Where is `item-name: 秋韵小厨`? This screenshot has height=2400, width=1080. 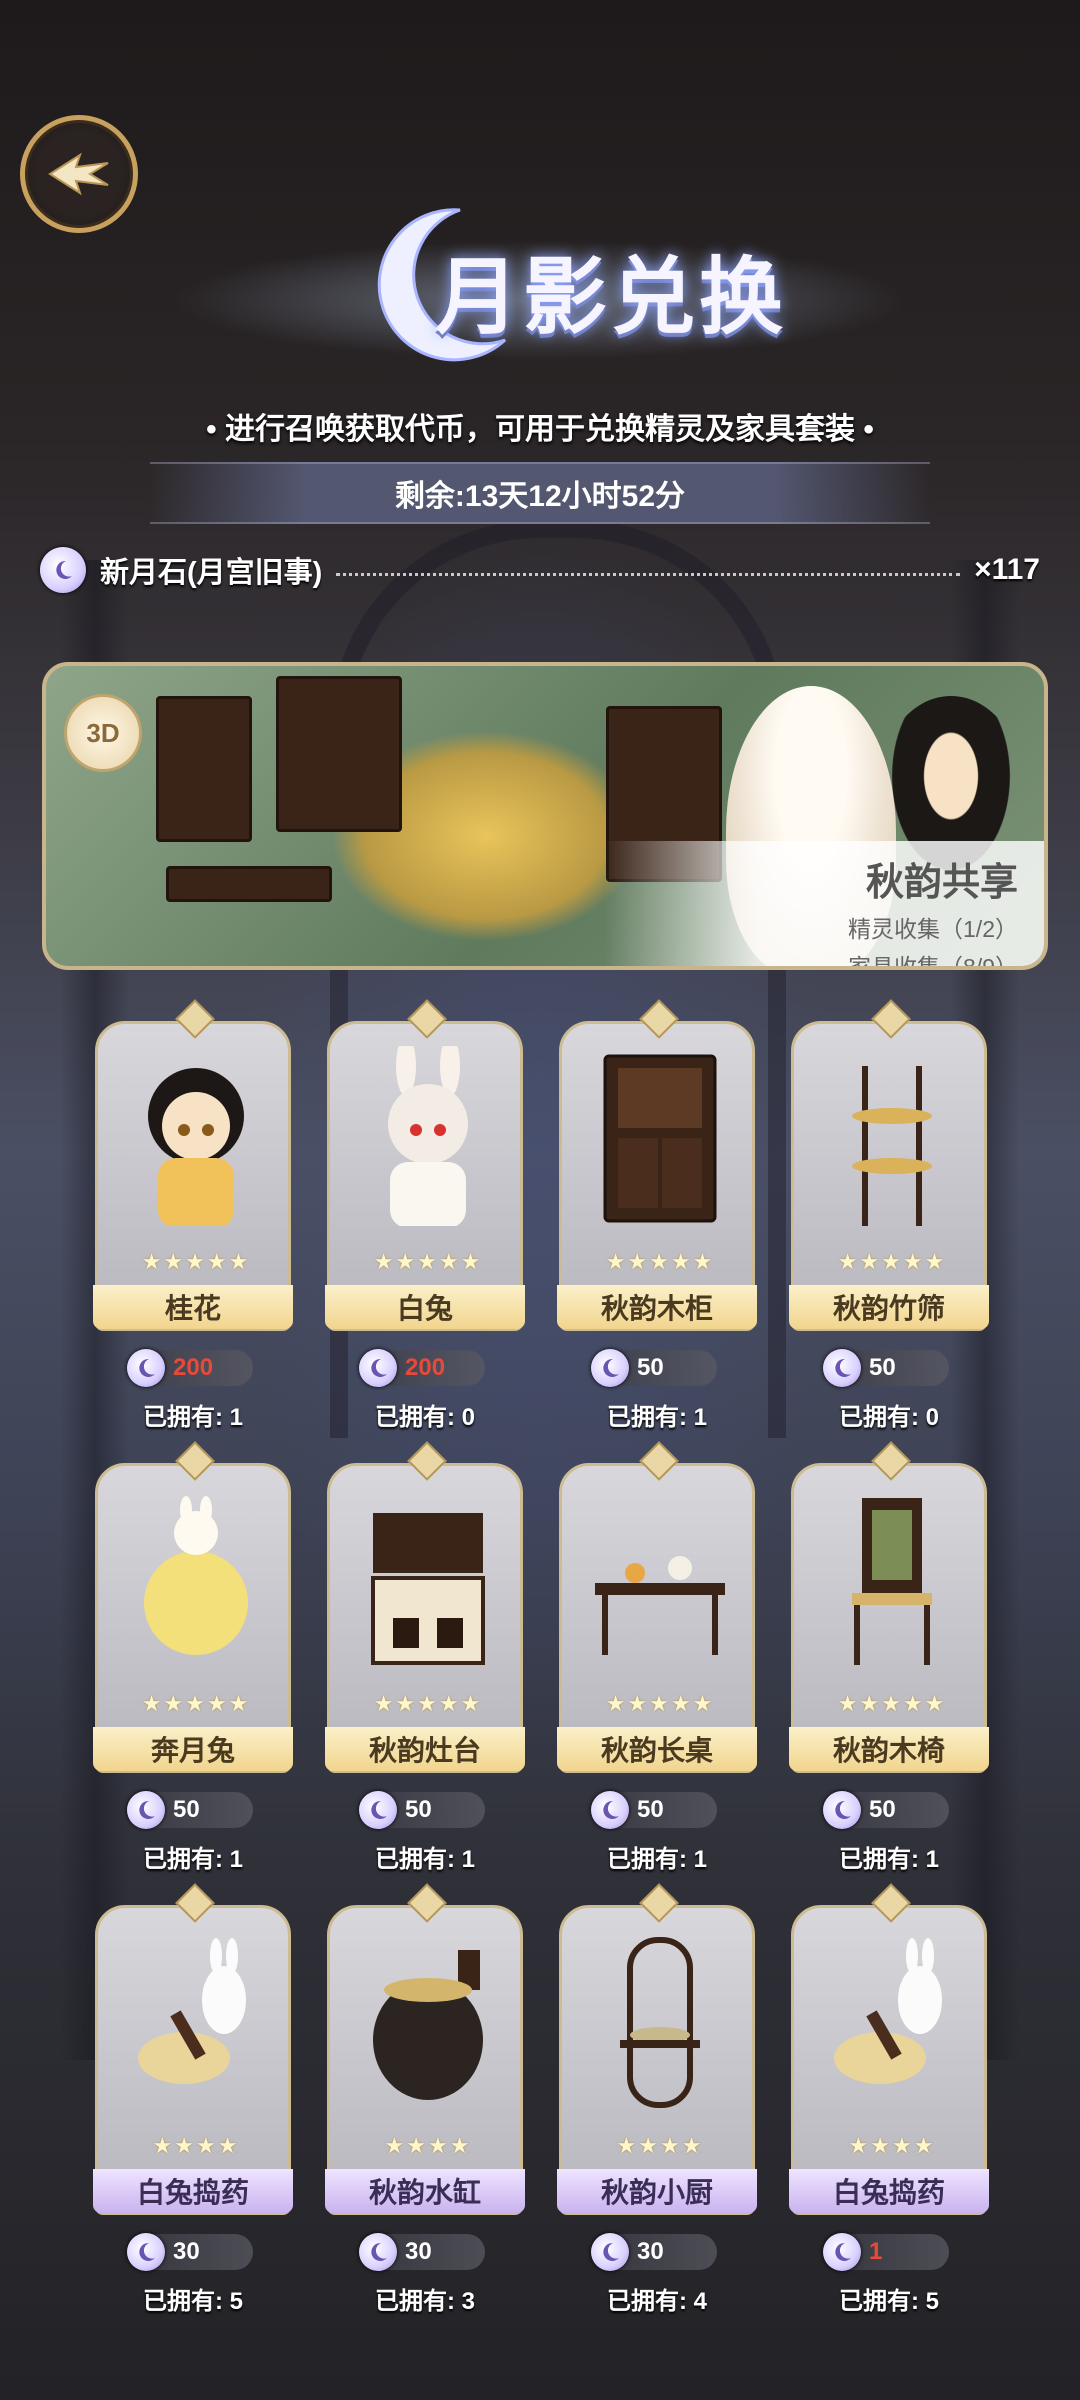
item-name: 秋韵小厨 is located at coordinates (657, 2191).